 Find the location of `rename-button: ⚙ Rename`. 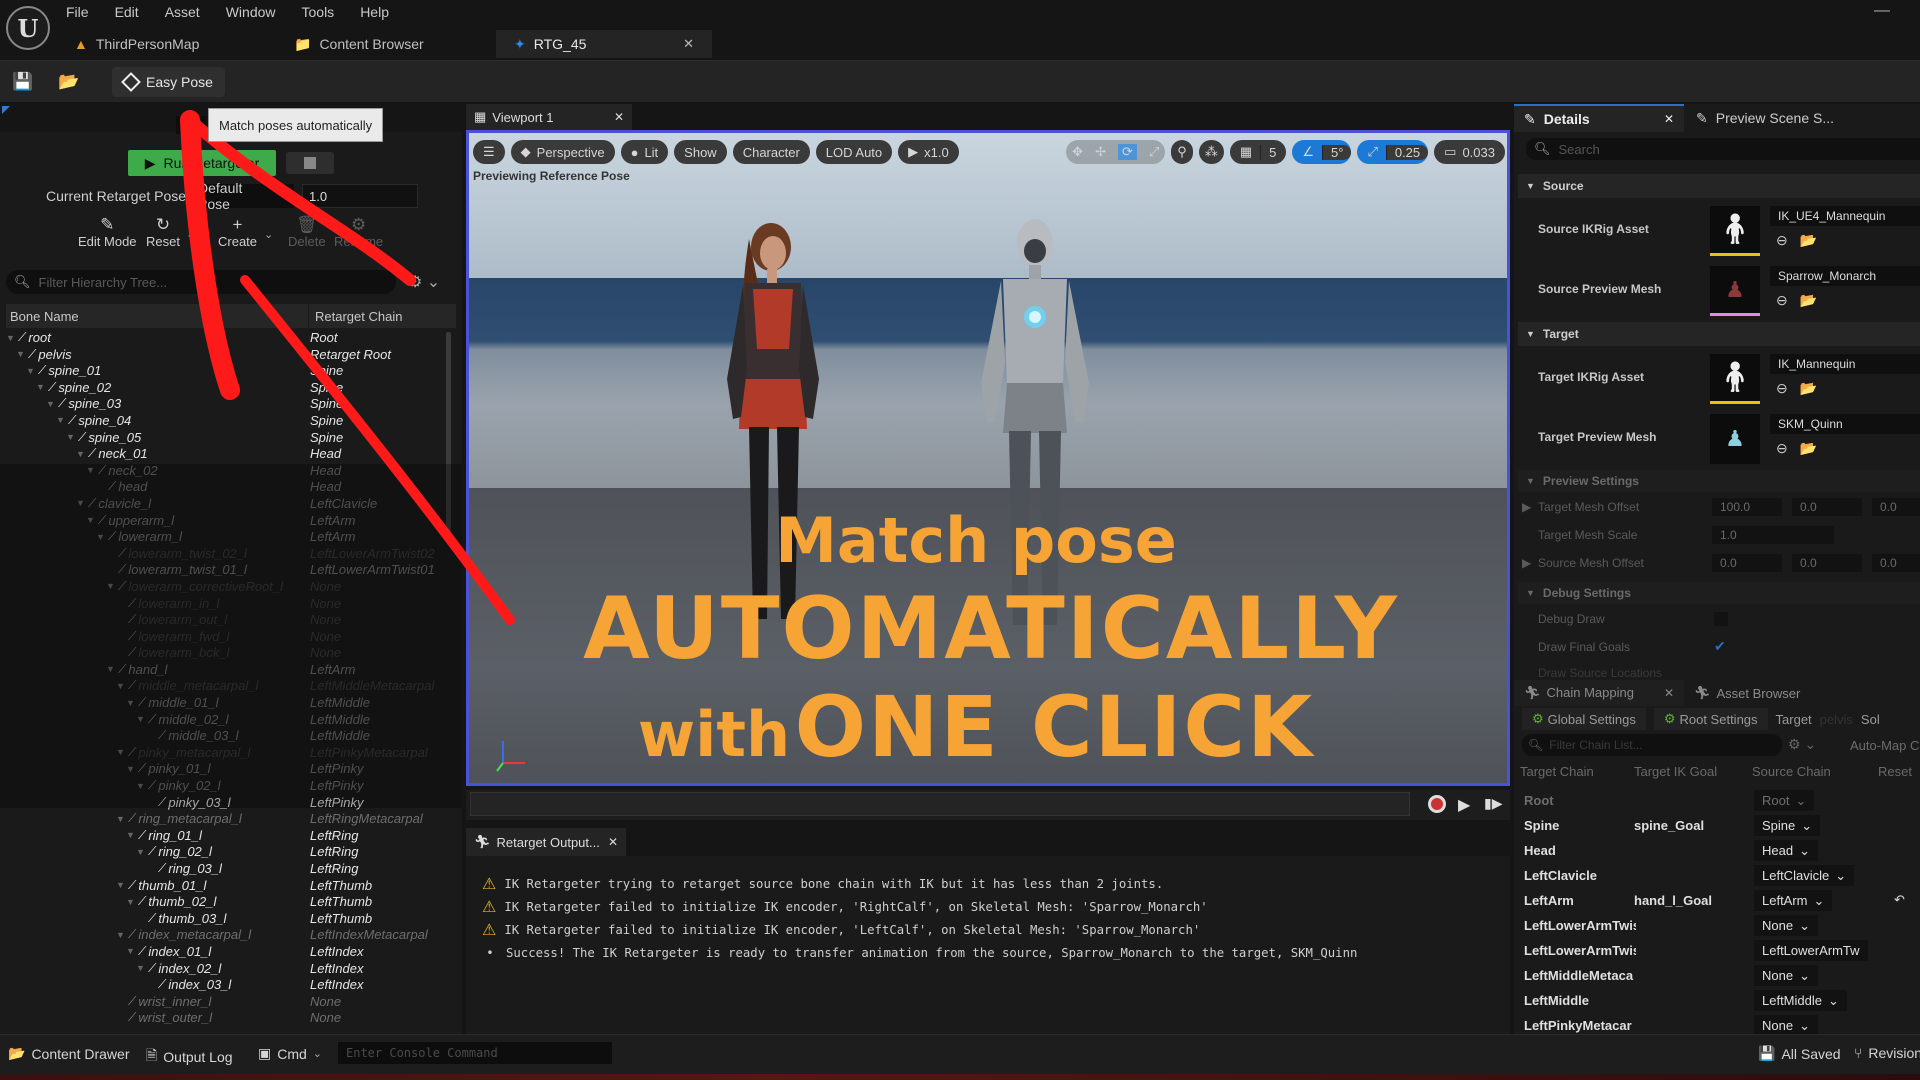

rename-button: ⚙ Rename is located at coordinates (358, 233).